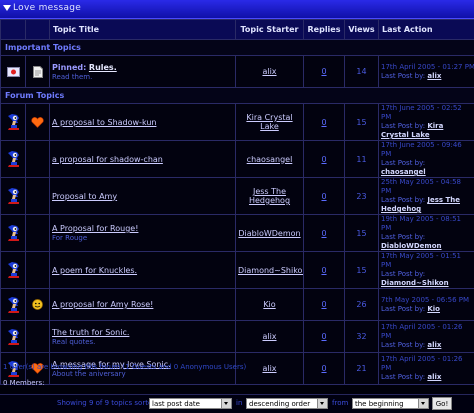  Describe the element at coordinates (13, 30) in the screenshot. I see `col-status` at that location.